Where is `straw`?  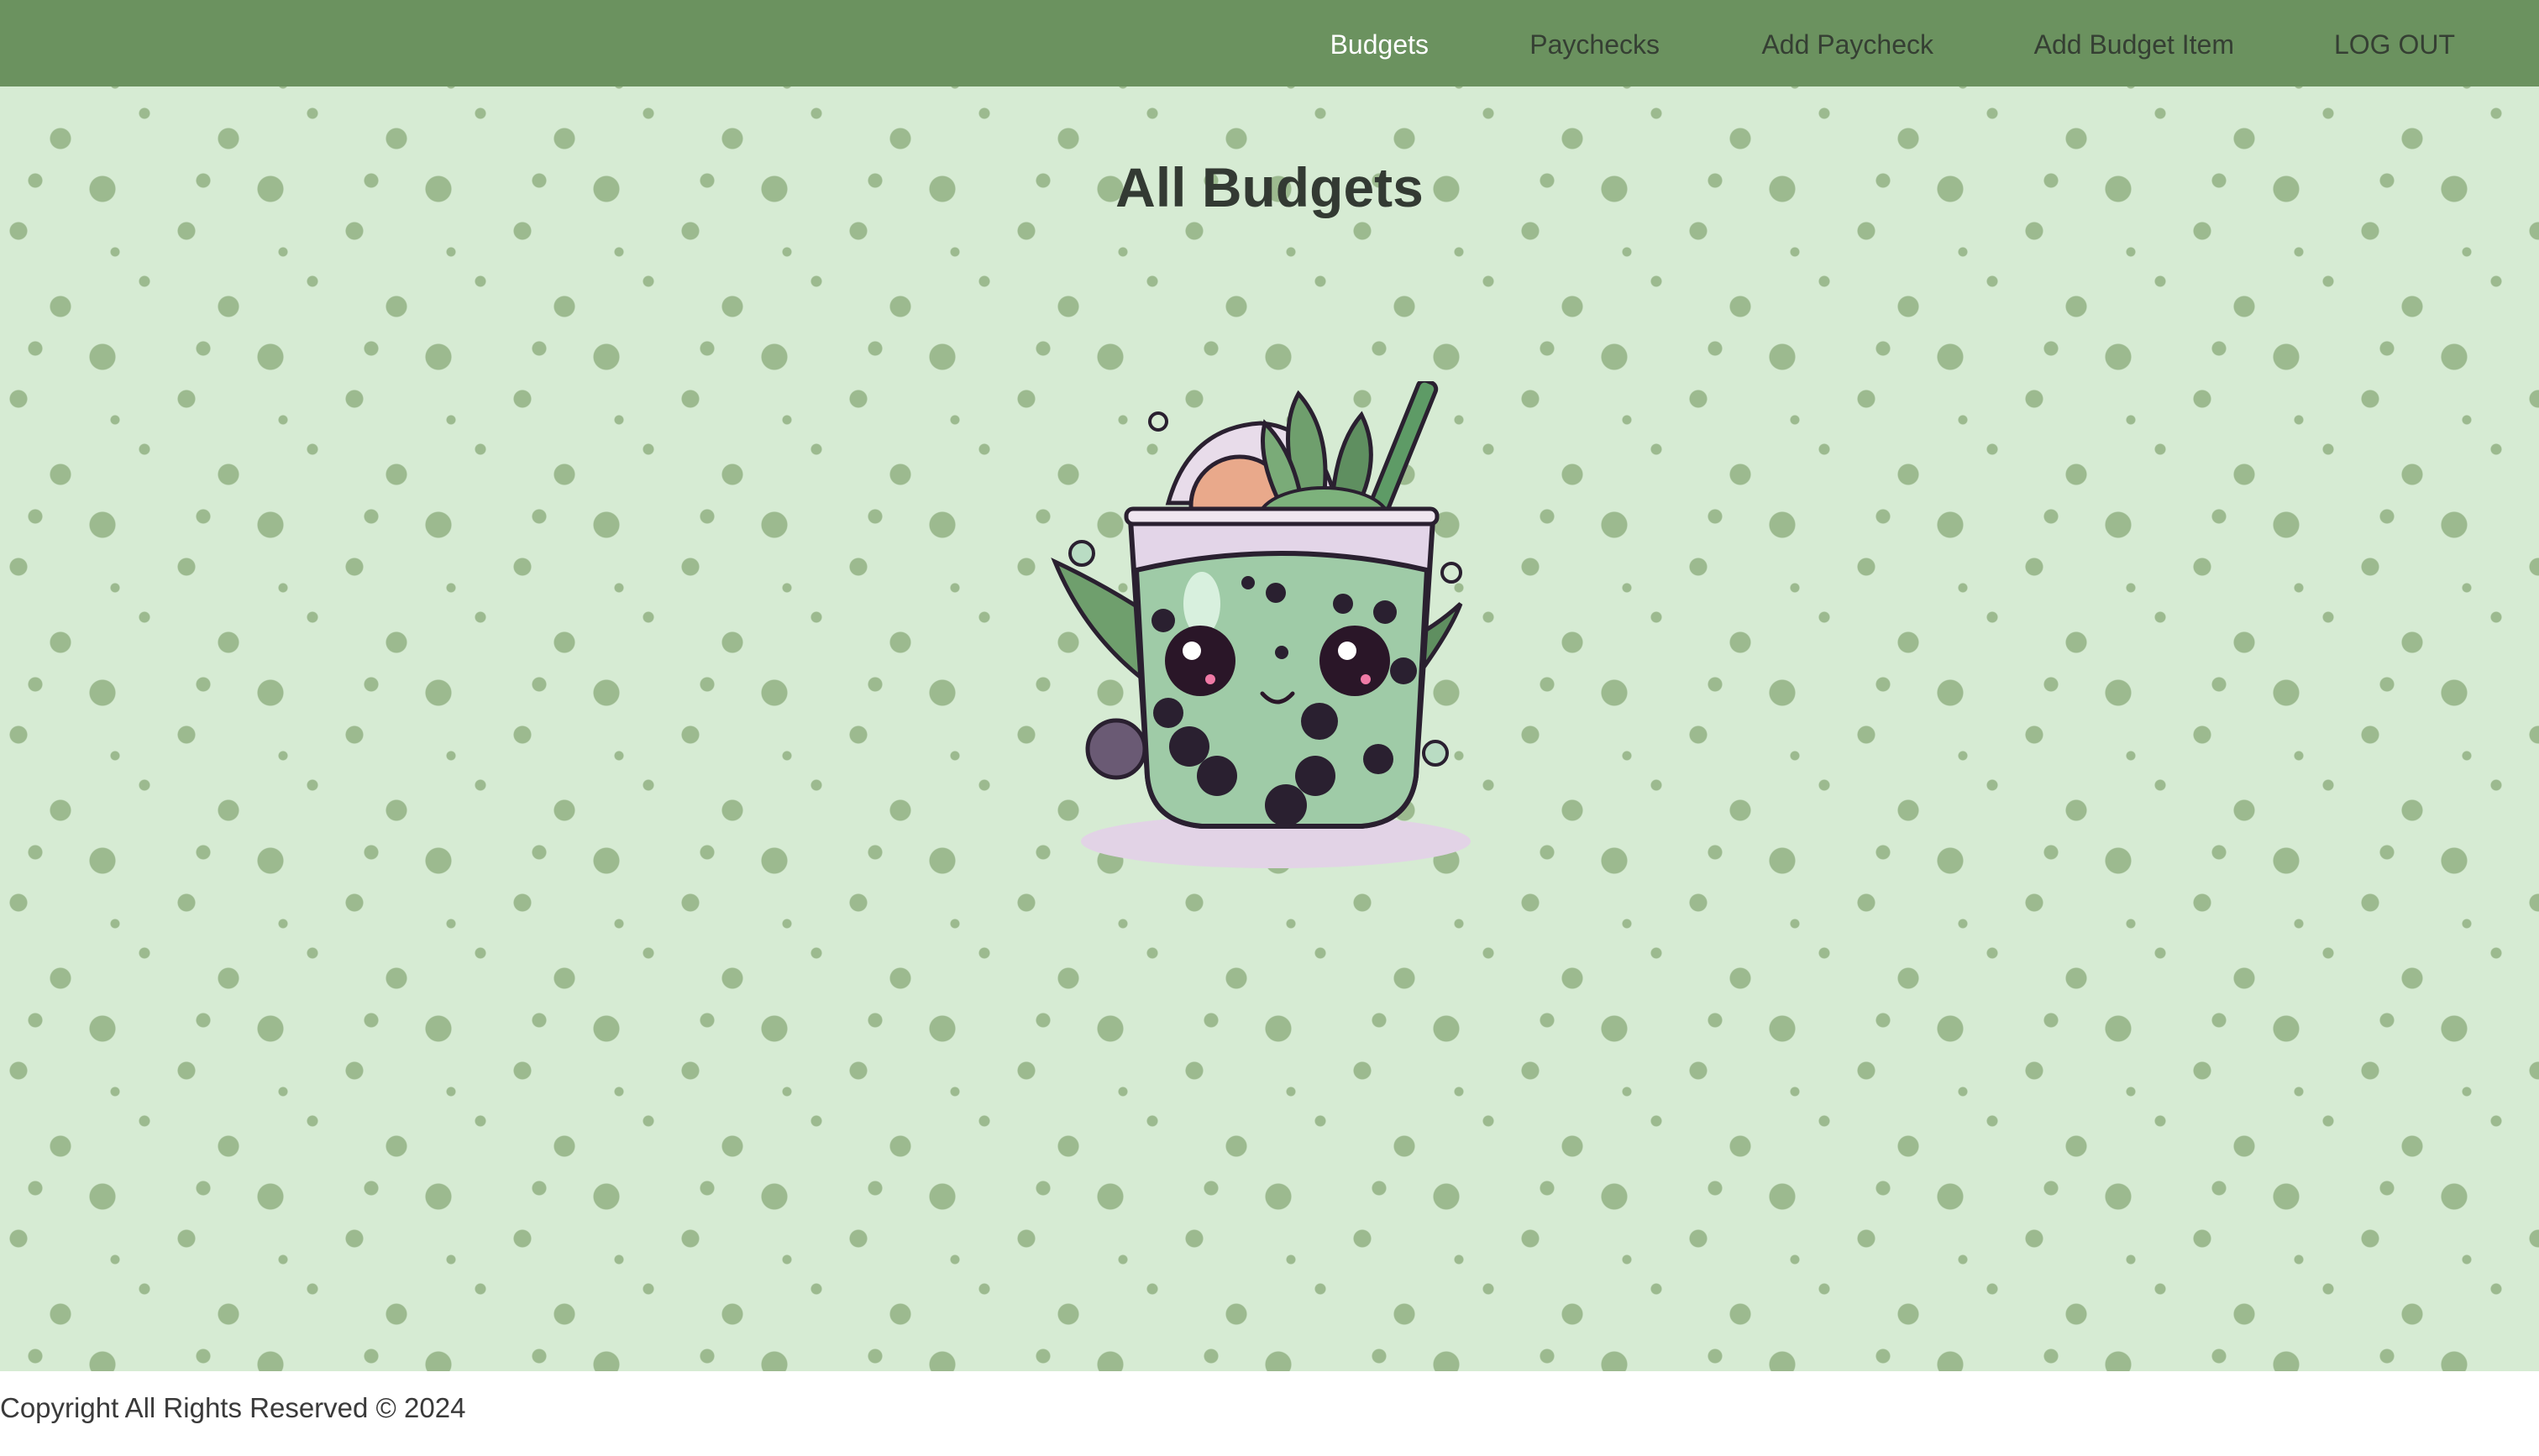 straw is located at coordinates (1403, 449).